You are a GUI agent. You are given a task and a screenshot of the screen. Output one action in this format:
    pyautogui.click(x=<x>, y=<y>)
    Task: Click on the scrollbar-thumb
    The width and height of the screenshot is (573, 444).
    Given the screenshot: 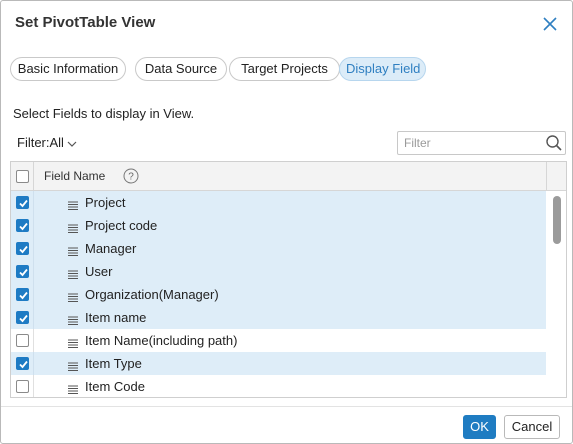 What is the action you would take?
    pyautogui.click(x=557, y=220)
    